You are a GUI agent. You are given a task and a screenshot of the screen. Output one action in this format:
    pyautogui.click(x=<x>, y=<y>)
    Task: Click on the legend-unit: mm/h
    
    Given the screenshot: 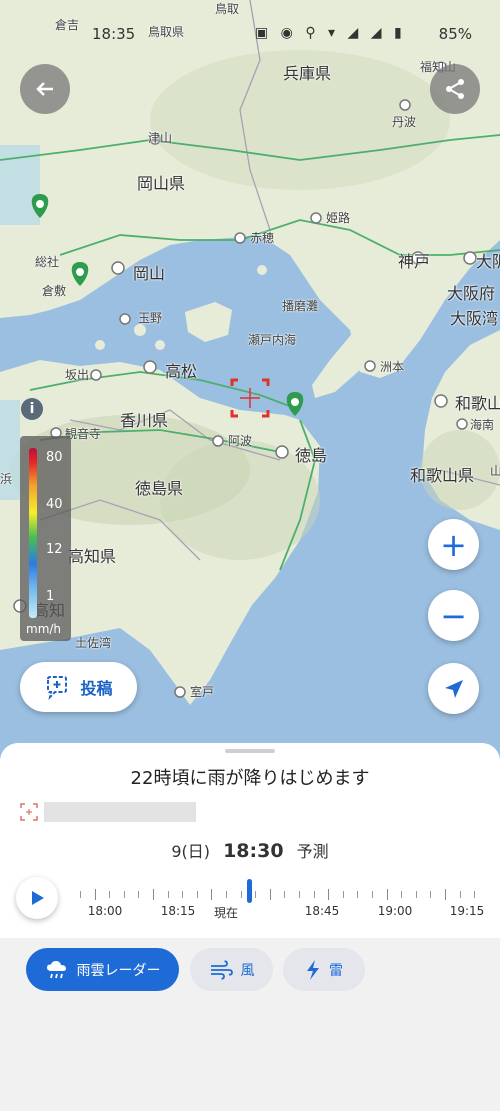 What is the action you would take?
    pyautogui.click(x=44, y=629)
    